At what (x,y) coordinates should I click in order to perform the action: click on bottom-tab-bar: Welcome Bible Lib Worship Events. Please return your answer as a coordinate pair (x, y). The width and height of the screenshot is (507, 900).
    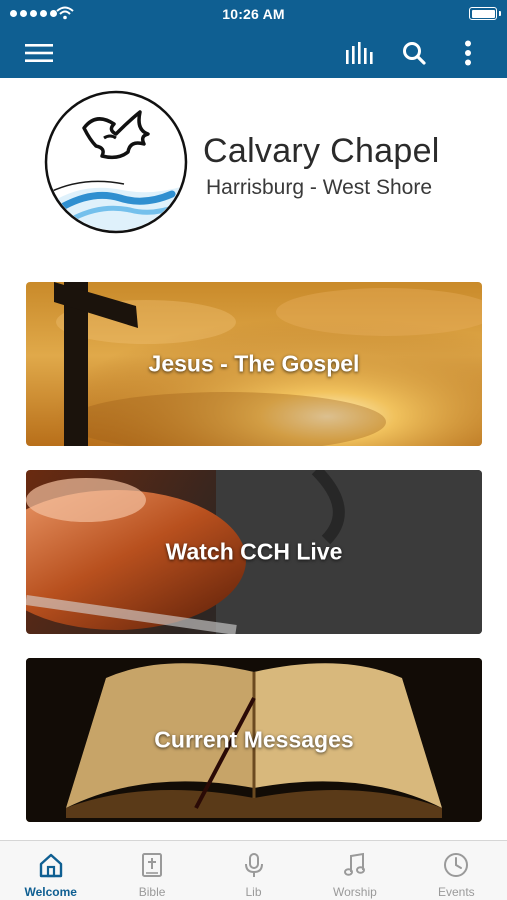
    Looking at the image, I should click on (253, 870).